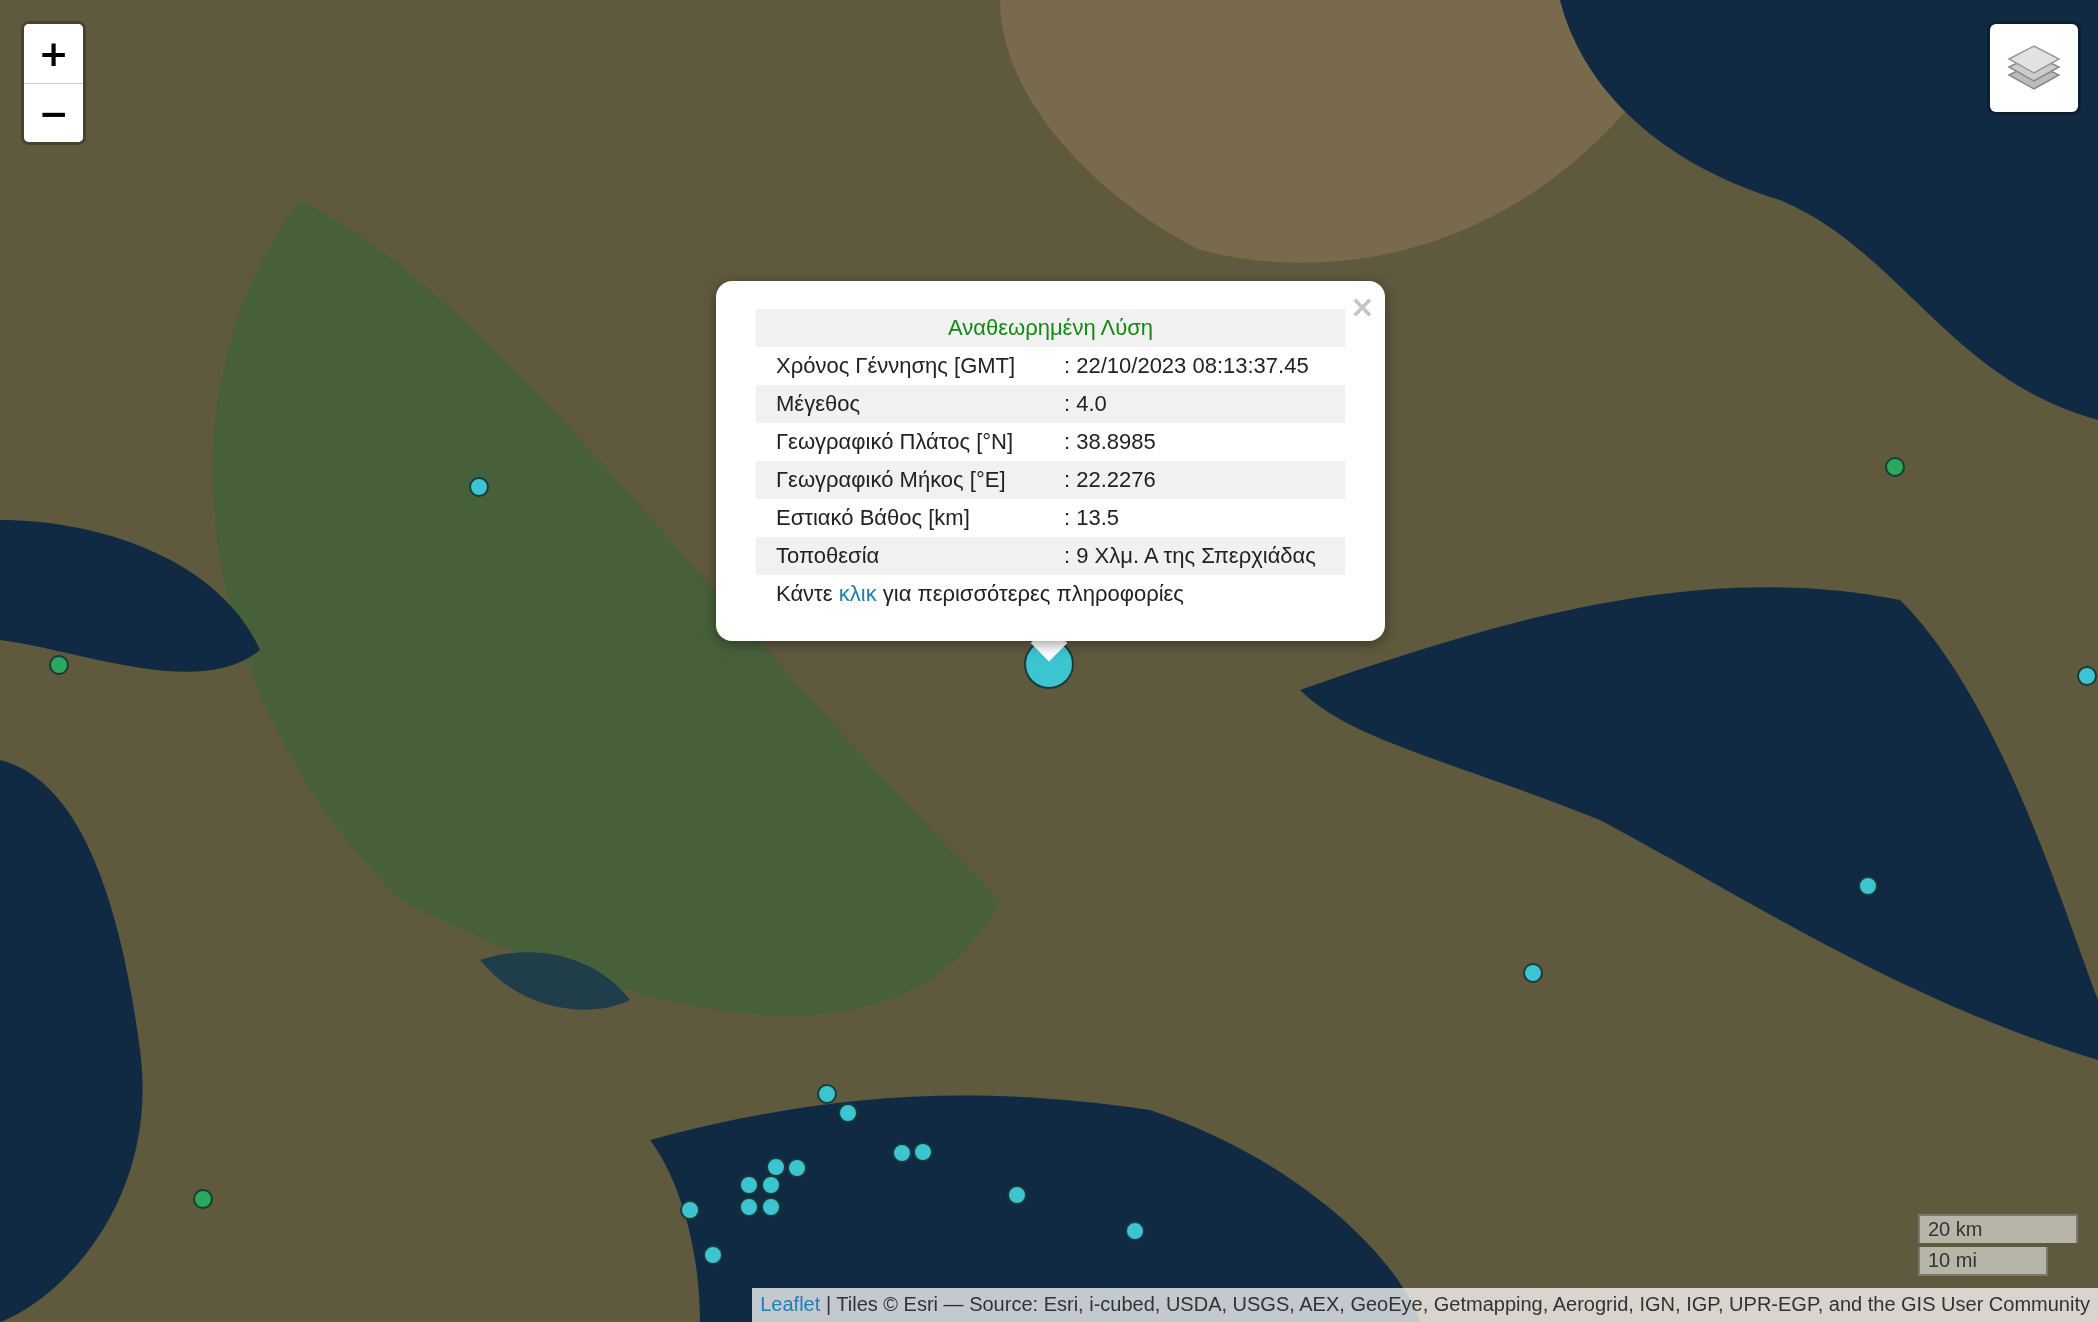 This screenshot has height=1322, width=2098. What do you see at coordinates (1092, 518) in the screenshot?
I see `field-value: : 13.5` at bounding box center [1092, 518].